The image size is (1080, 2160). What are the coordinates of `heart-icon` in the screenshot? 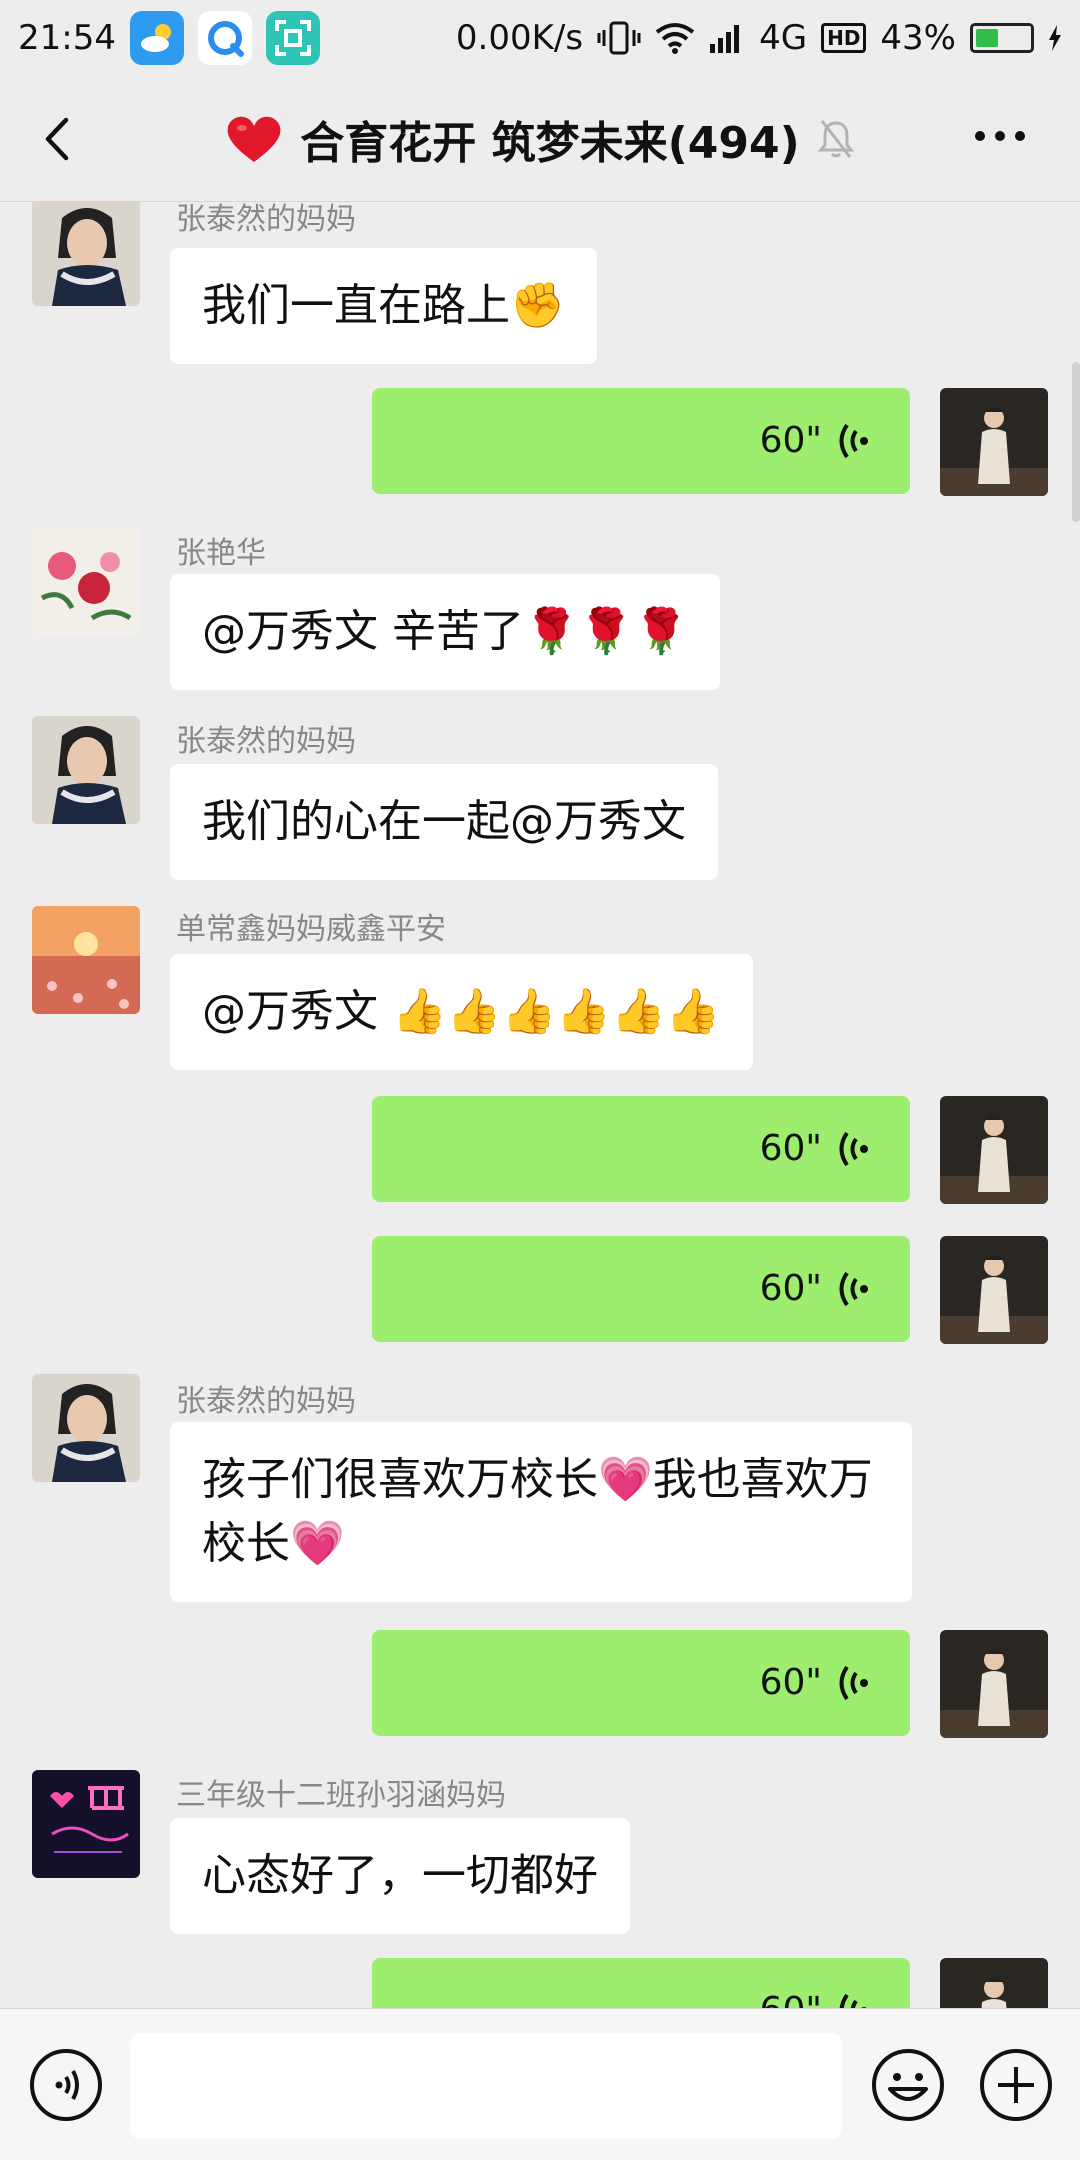 It's located at (254, 139).